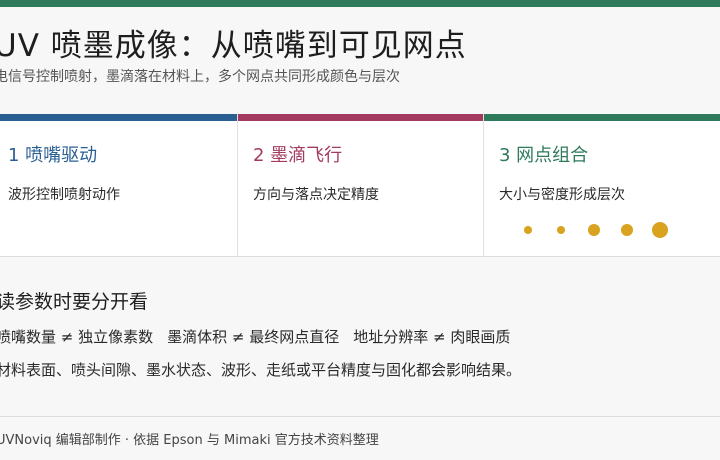 This screenshot has height=460, width=720. Describe the element at coordinates (74, 302) in the screenshot. I see `section-title: 读参数时要分开看` at that location.